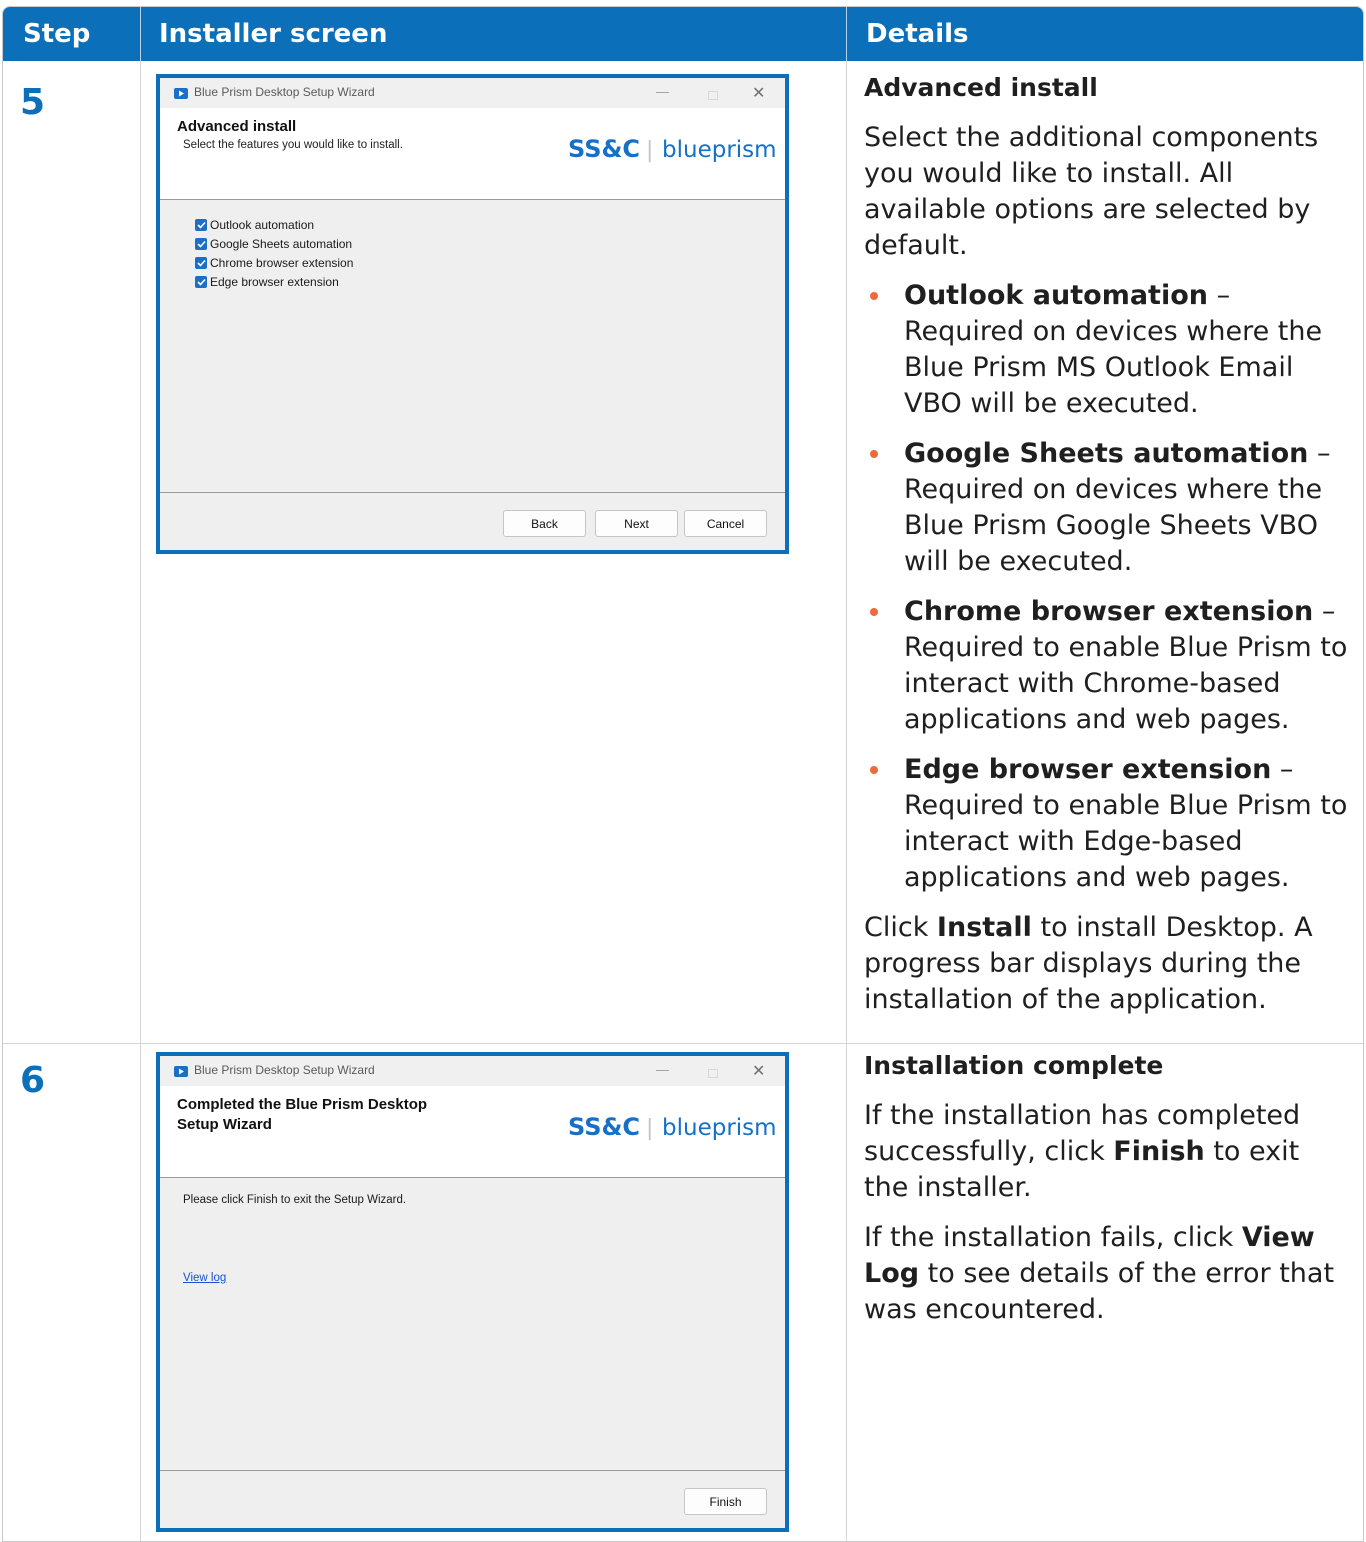 The image size is (1366, 1542). I want to click on item-name: Chrome browser extension, so click(1109, 611).